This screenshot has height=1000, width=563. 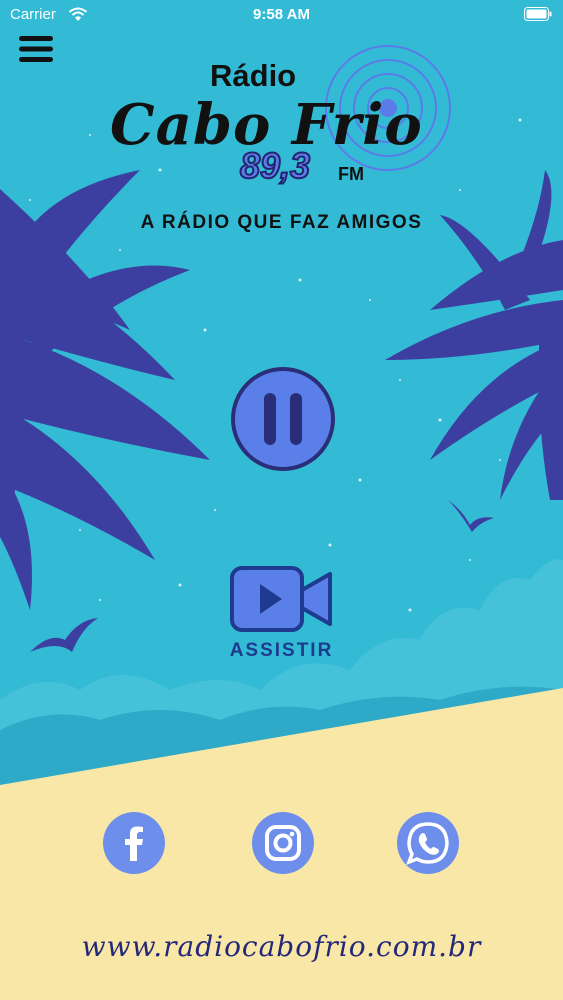 I want to click on status-bar: Carrier 9:58 AM, so click(x=281, y=15).